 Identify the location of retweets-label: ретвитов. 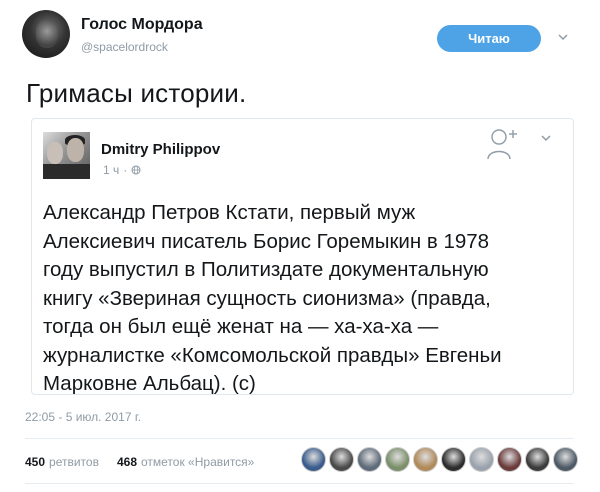
(74, 462).